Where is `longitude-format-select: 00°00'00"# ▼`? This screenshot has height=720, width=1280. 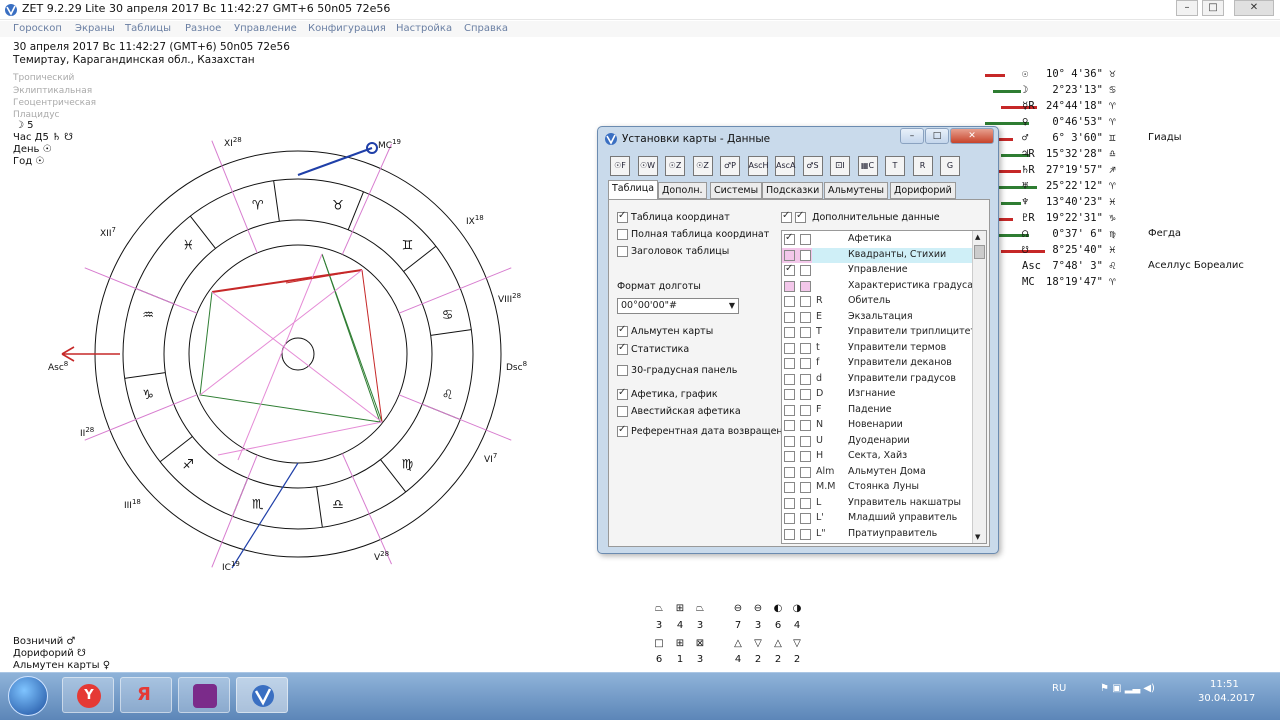 longitude-format-select: 00°00'00"# ▼ is located at coordinates (678, 306).